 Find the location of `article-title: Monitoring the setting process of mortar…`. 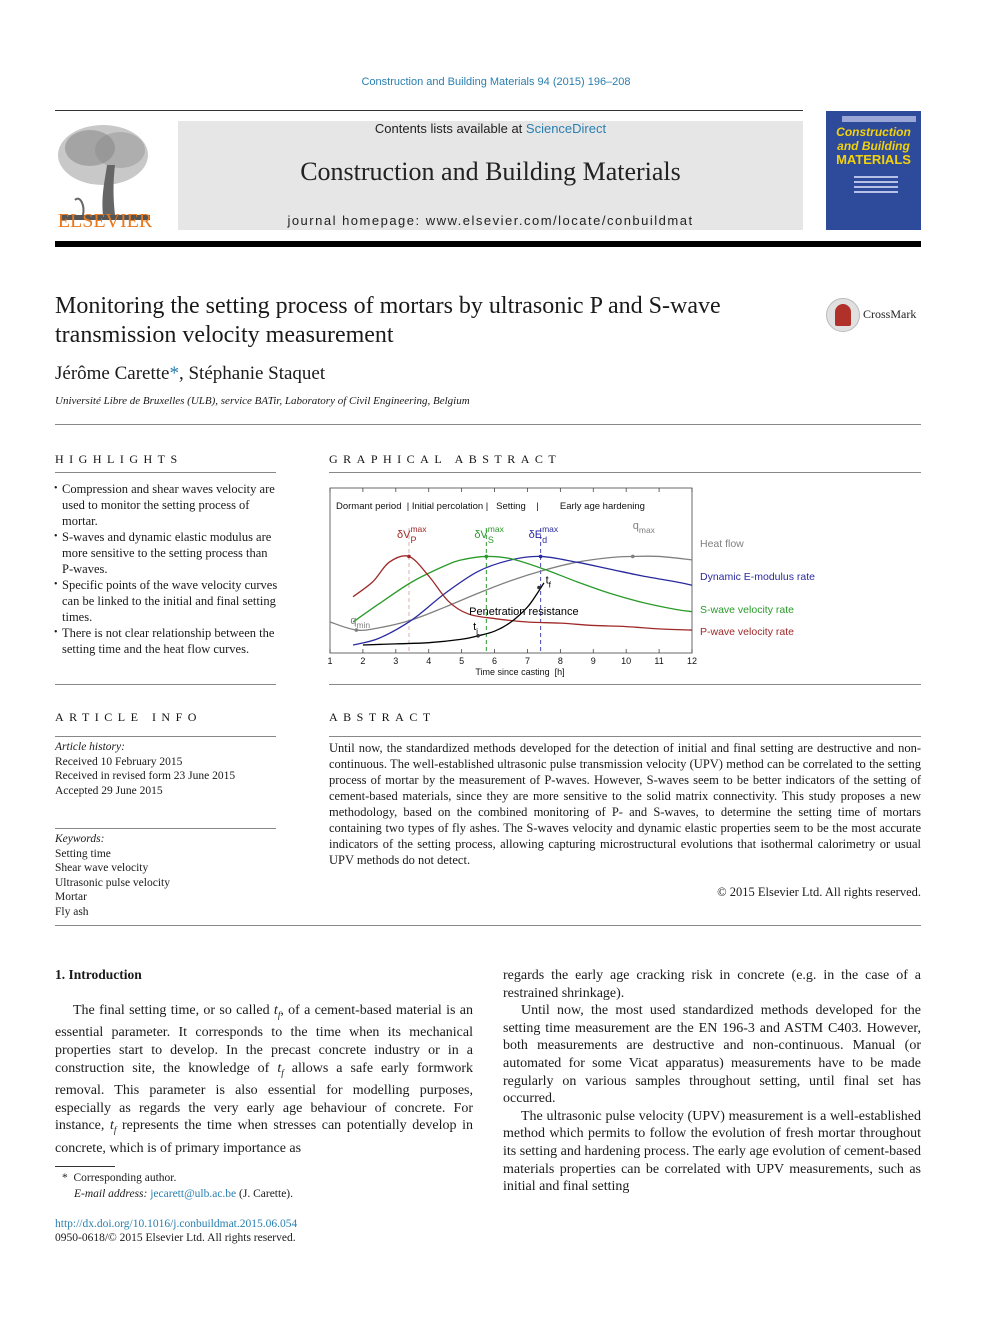

article-title: Monitoring the setting process of mortar… is located at coordinates (388, 320).